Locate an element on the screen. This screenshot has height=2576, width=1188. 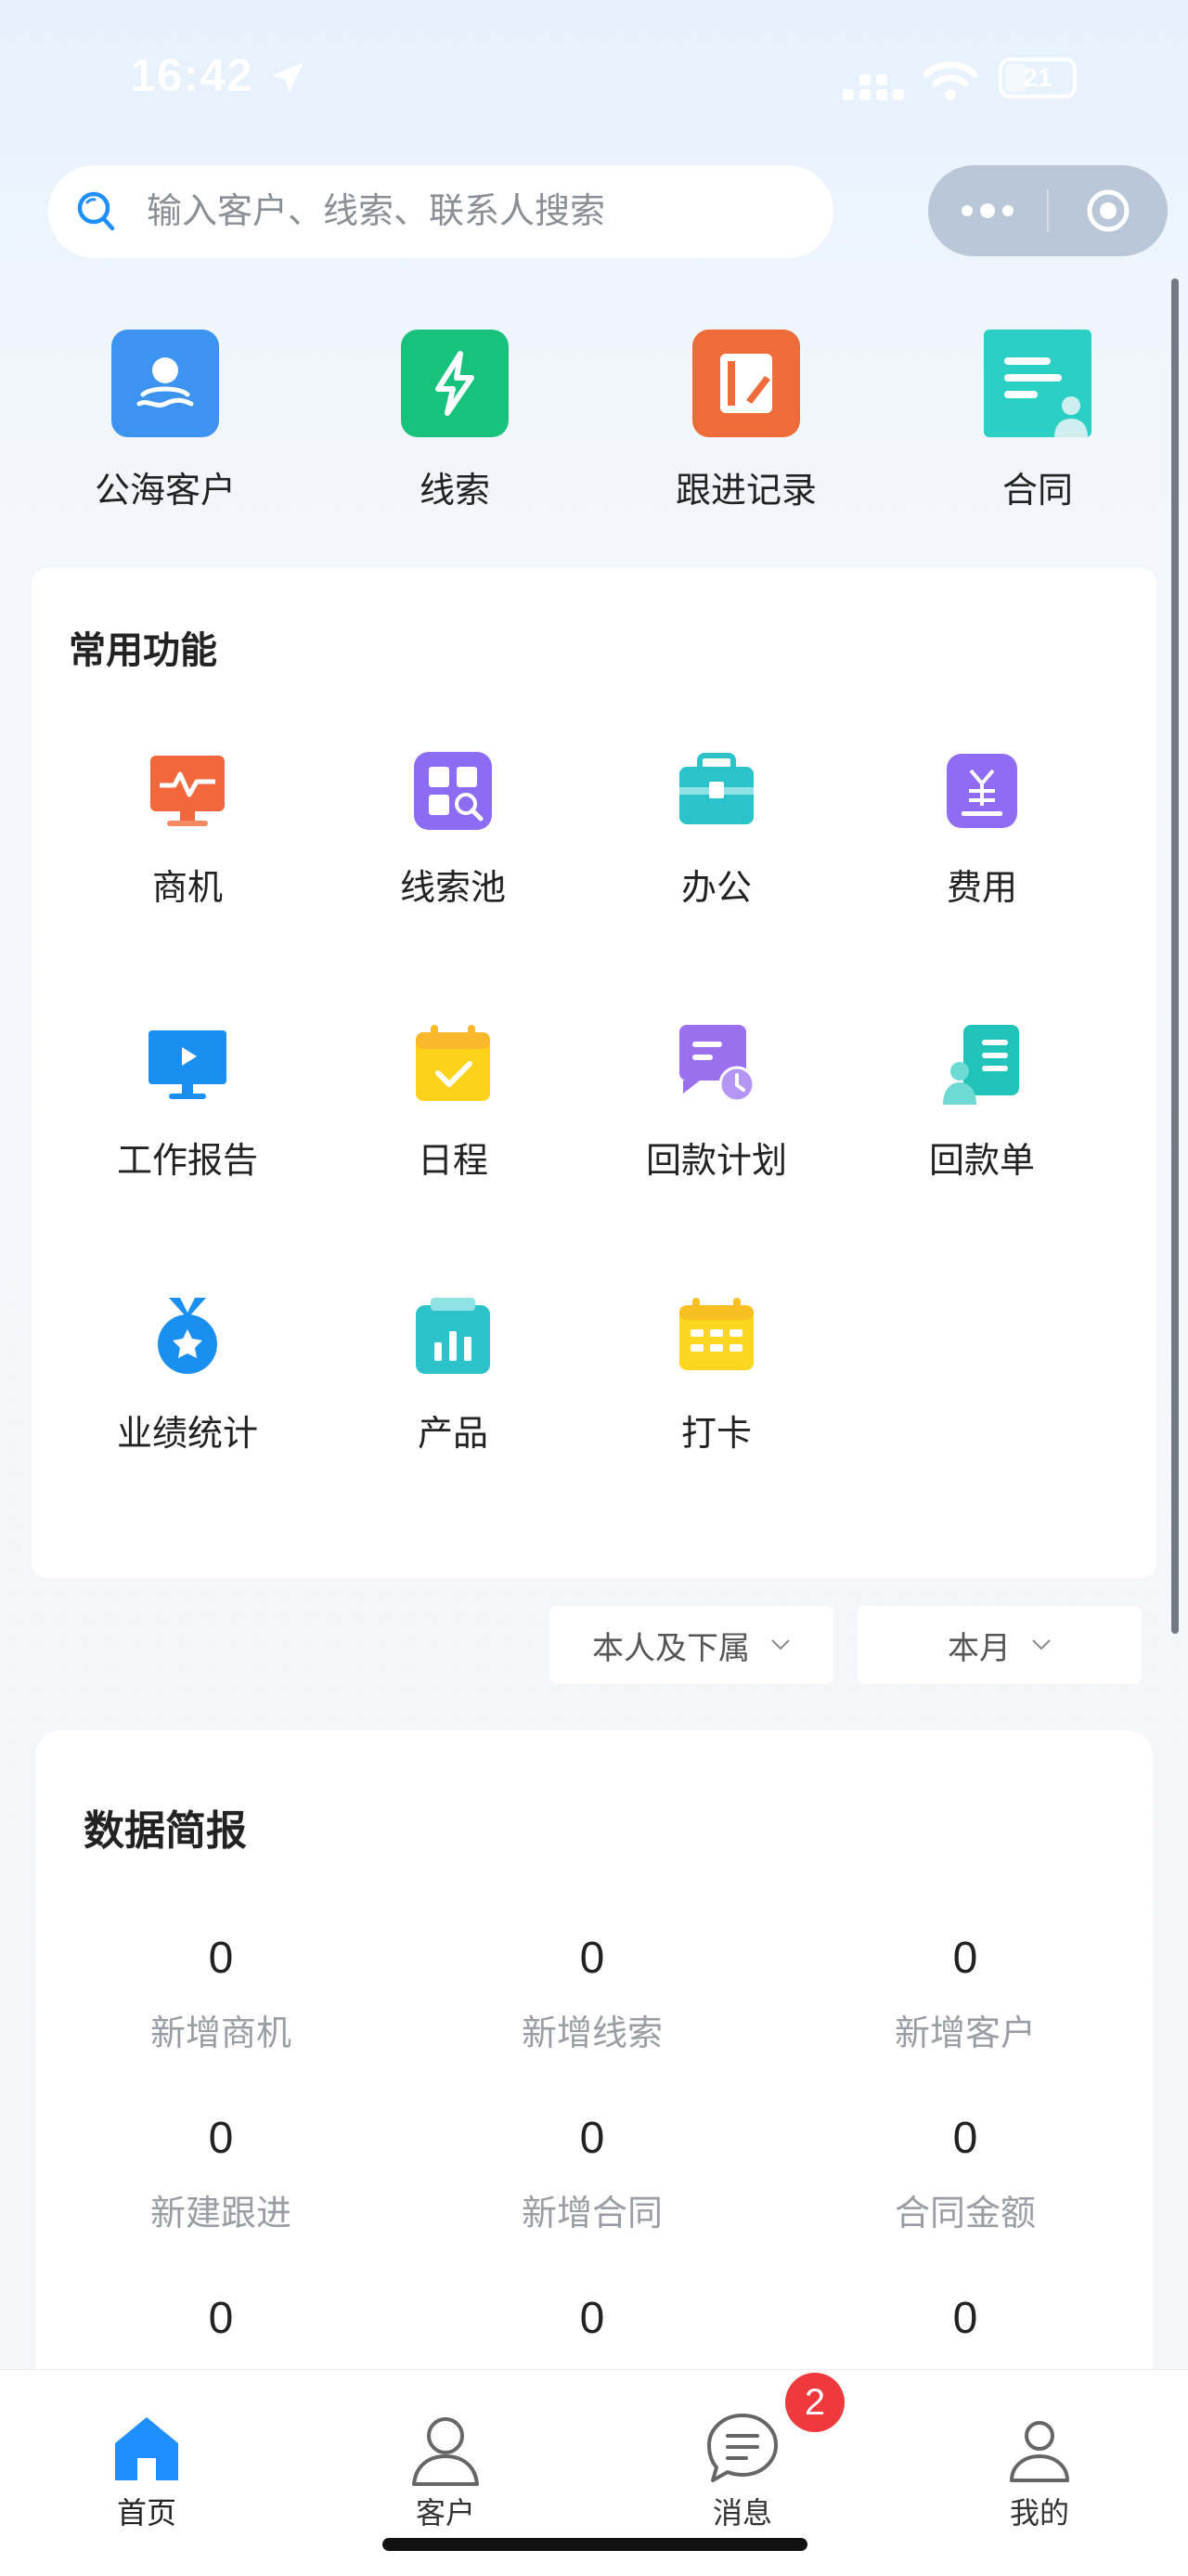
func-business-chance: 商机 is located at coordinates (187, 830).